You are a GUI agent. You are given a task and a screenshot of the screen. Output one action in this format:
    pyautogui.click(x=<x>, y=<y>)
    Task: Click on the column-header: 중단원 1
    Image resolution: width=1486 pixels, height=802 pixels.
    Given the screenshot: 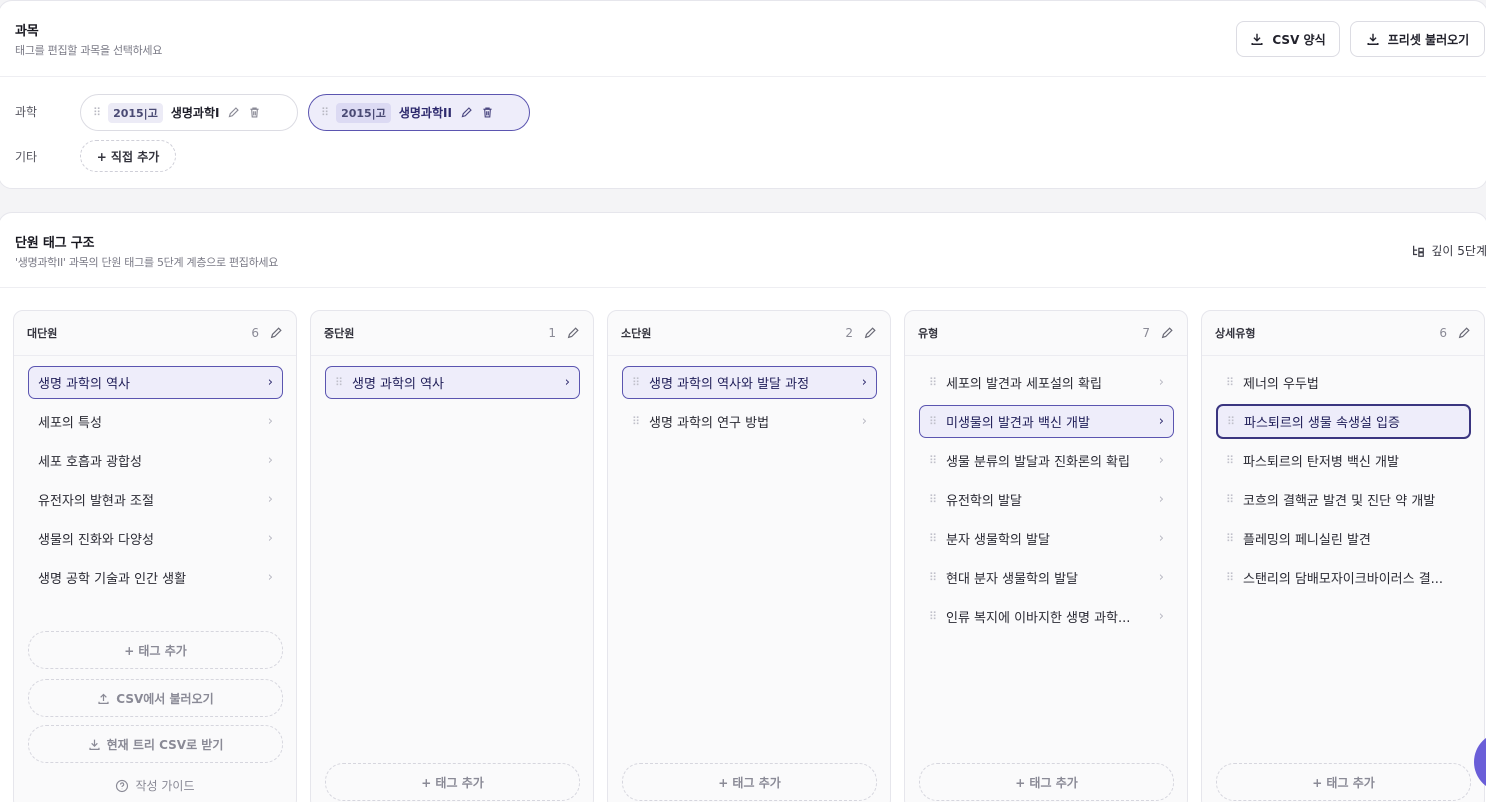 What is the action you would take?
    pyautogui.click(x=452, y=333)
    